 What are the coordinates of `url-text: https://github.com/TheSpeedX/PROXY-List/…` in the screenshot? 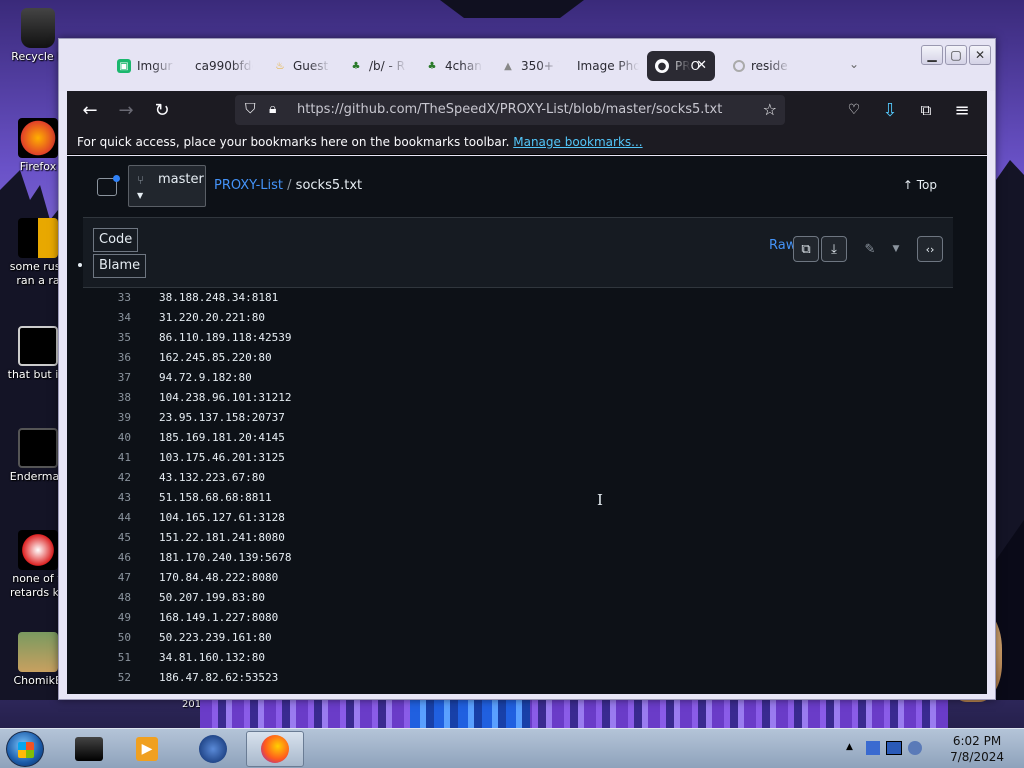 It's located at (509, 109).